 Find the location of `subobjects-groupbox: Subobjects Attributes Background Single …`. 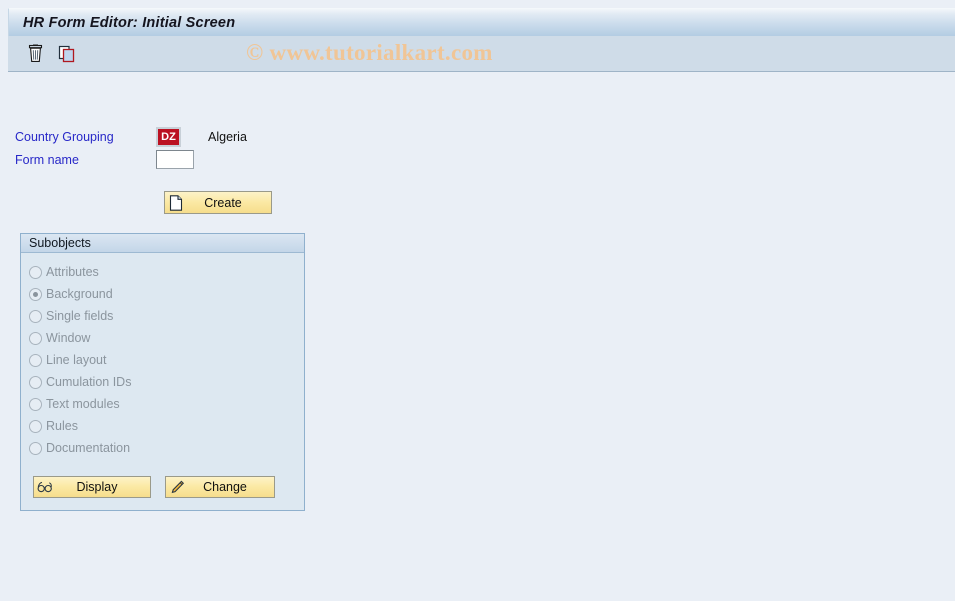

subobjects-groupbox: Subobjects Attributes Background Single … is located at coordinates (162, 372).